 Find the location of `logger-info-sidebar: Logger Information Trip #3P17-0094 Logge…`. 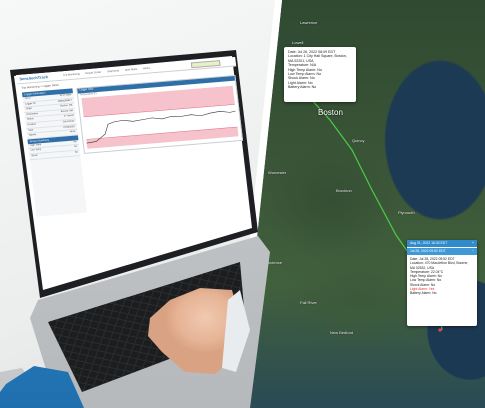

logger-info-sidebar: Logger Information Trip #3P17-0094 Logge… is located at coordinates (54, 152).